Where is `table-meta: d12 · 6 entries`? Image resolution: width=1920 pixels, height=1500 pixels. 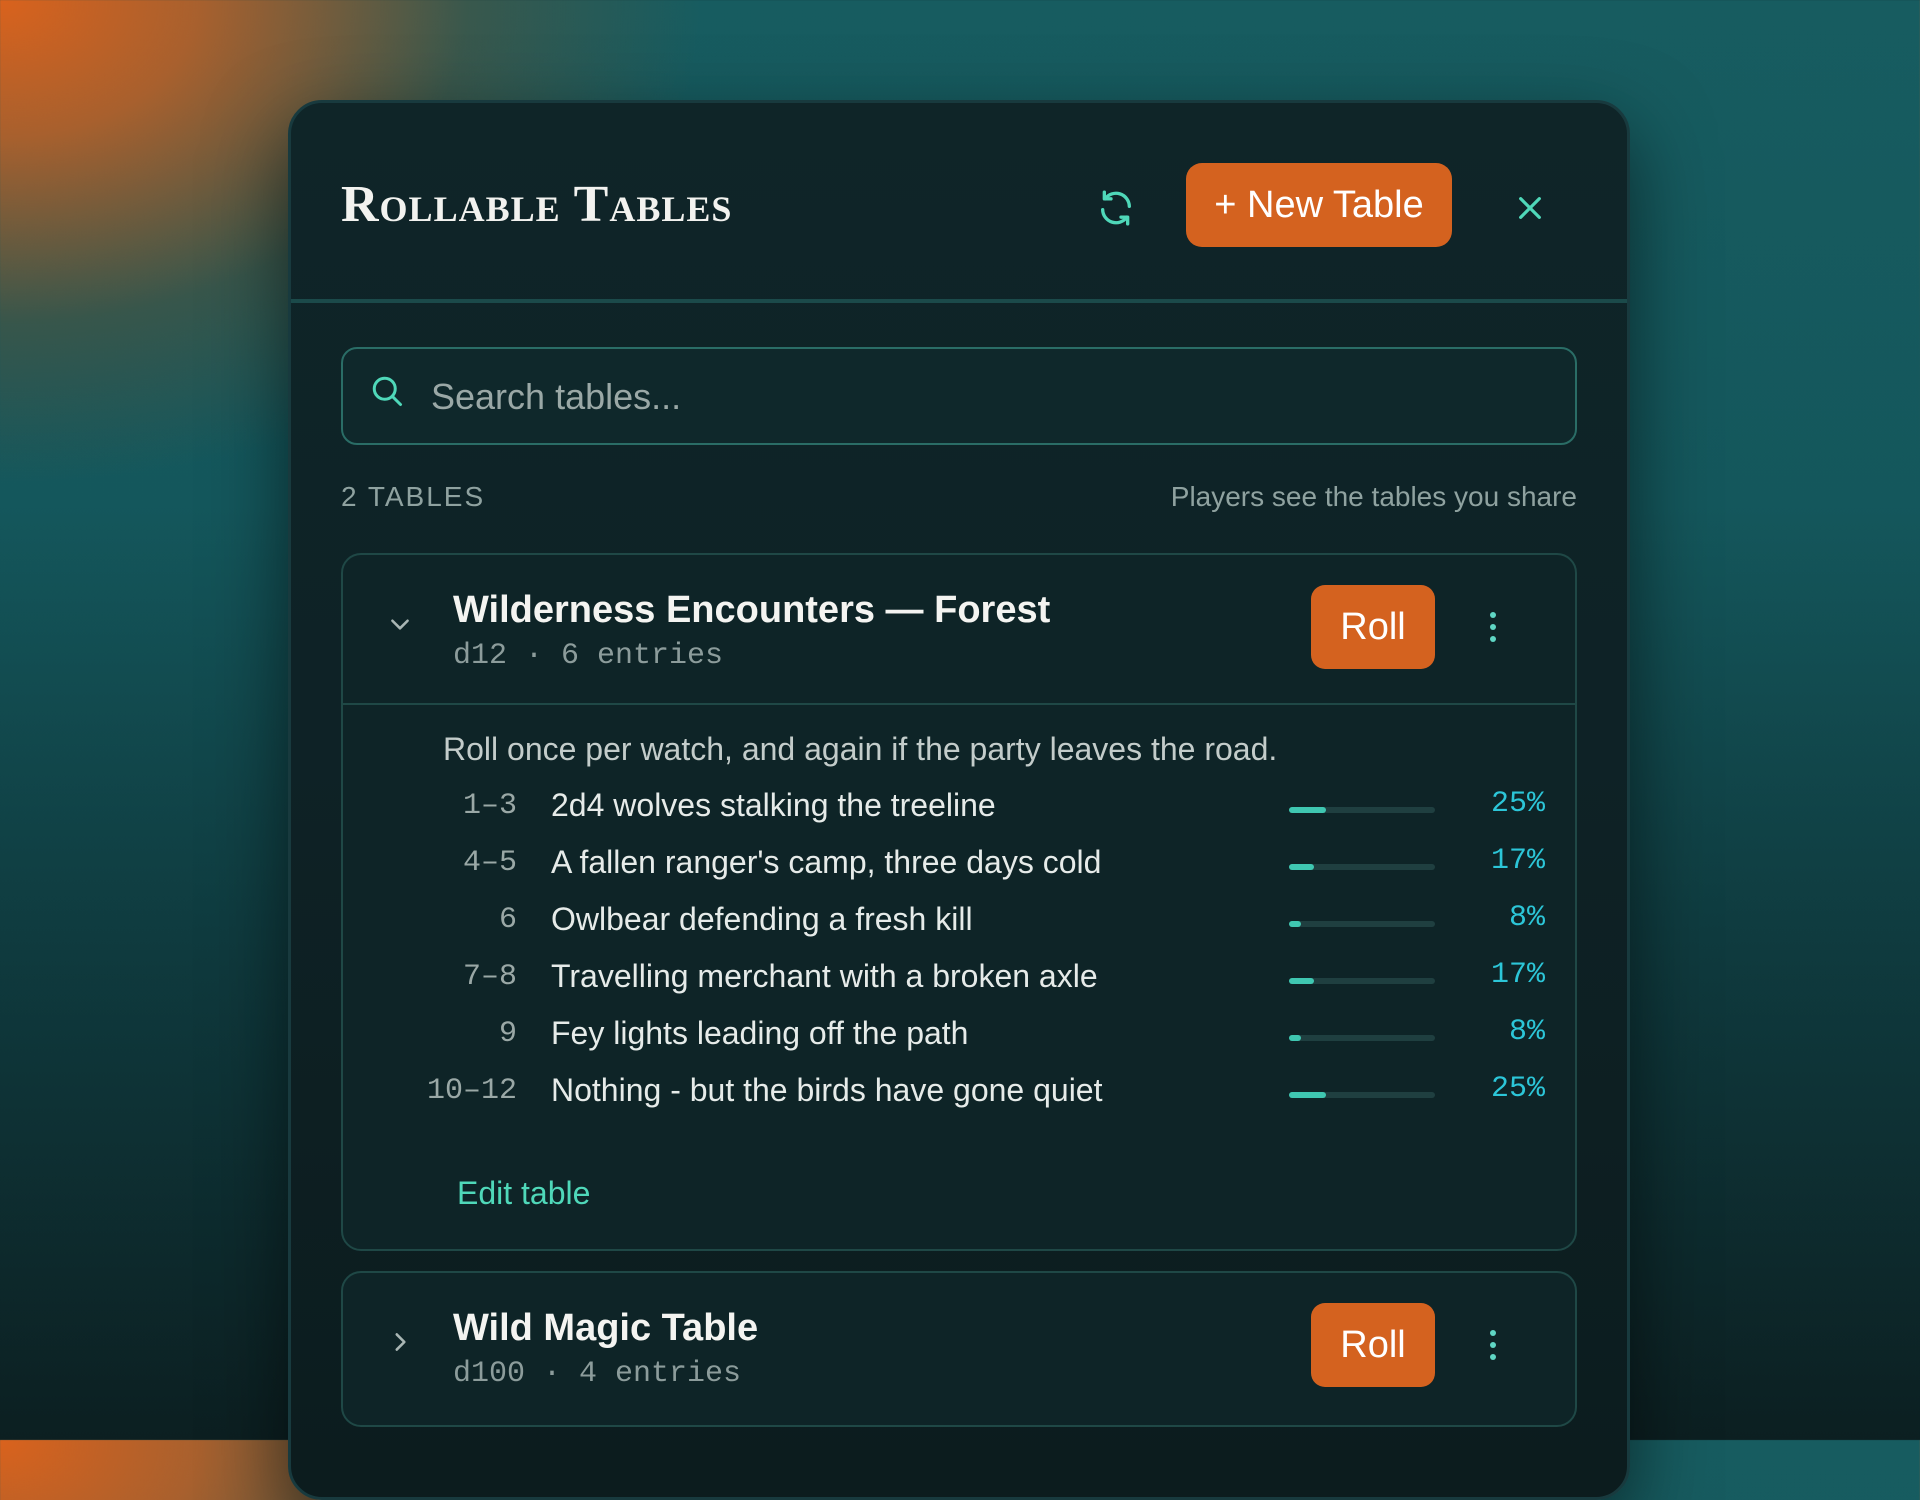 table-meta: d12 · 6 entries is located at coordinates (588, 656).